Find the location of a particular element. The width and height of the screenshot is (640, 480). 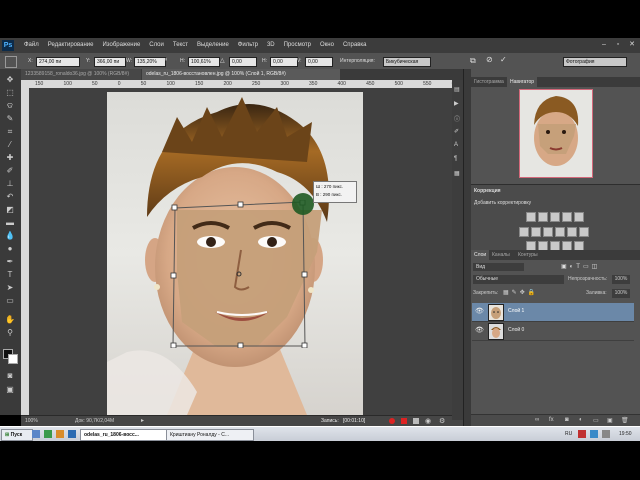

menu-layers: Слои is located at coordinates (156, 45).